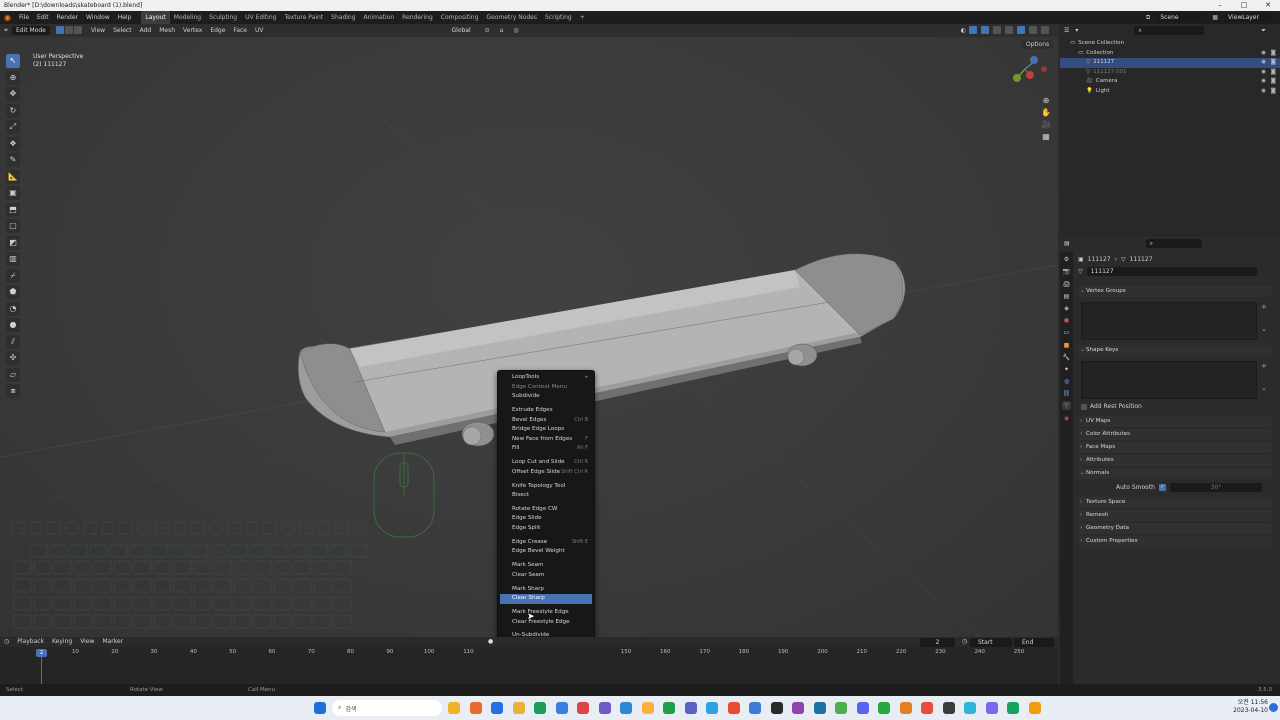 This screenshot has height=720, width=1280. What do you see at coordinates (546, 510) in the screenshot?
I see `menu-item-rotate-edge-cw: Rotate Edge CW` at bounding box center [546, 510].